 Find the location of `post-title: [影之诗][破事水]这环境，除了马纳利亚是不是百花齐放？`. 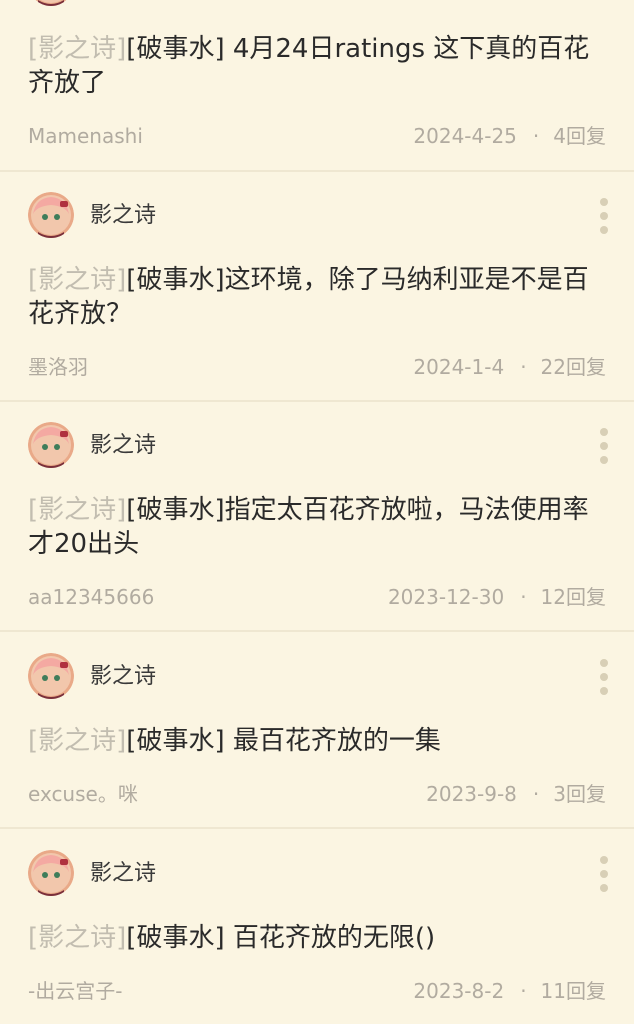

post-title: [影之诗][破事水]这环境，除了马纳利亚是不是百花齐放？ is located at coordinates (320, 297).